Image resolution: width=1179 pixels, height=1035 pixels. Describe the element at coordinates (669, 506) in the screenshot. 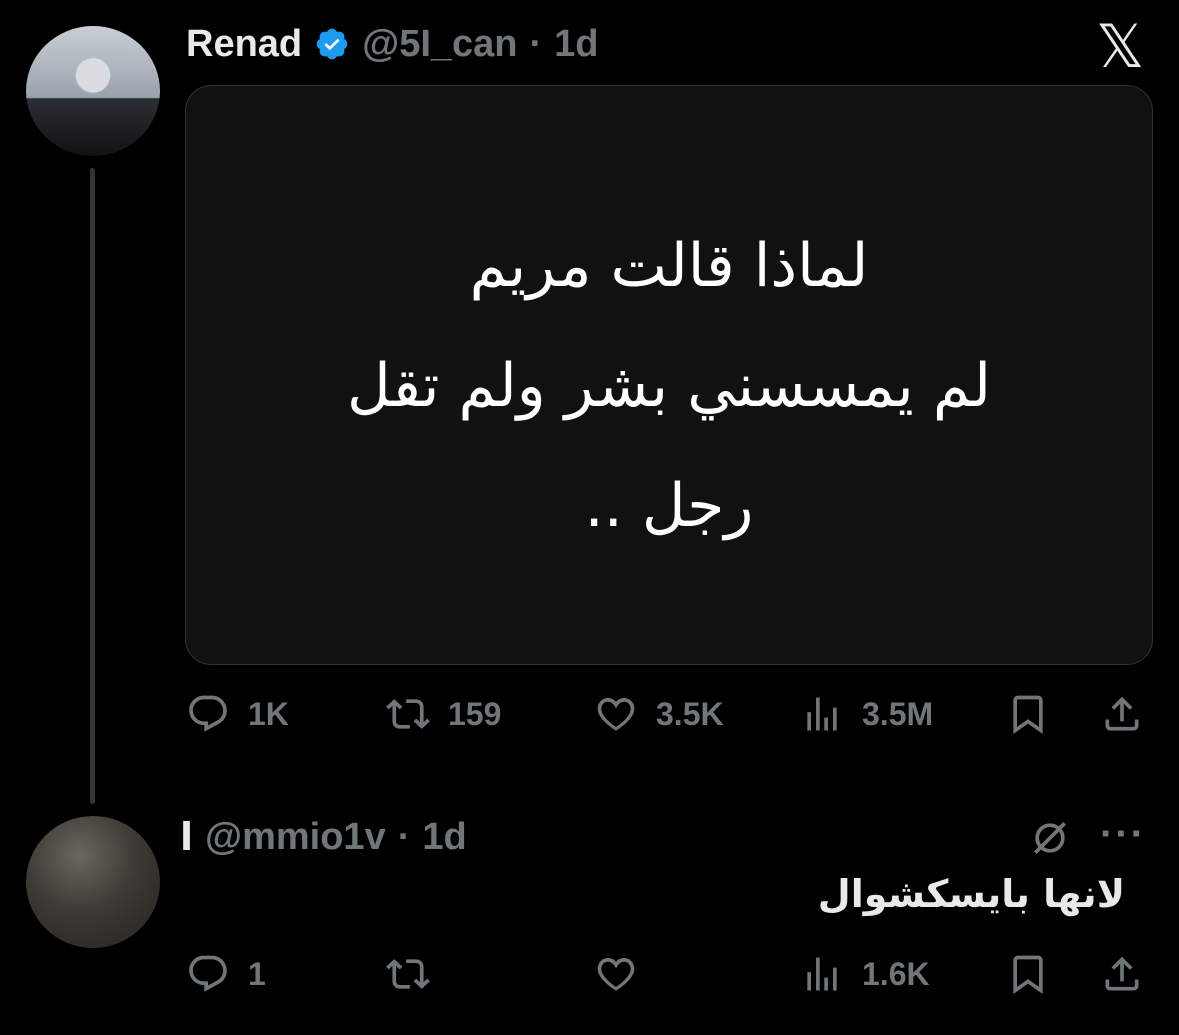

I see `image-text-line: رجل ..` at that location.